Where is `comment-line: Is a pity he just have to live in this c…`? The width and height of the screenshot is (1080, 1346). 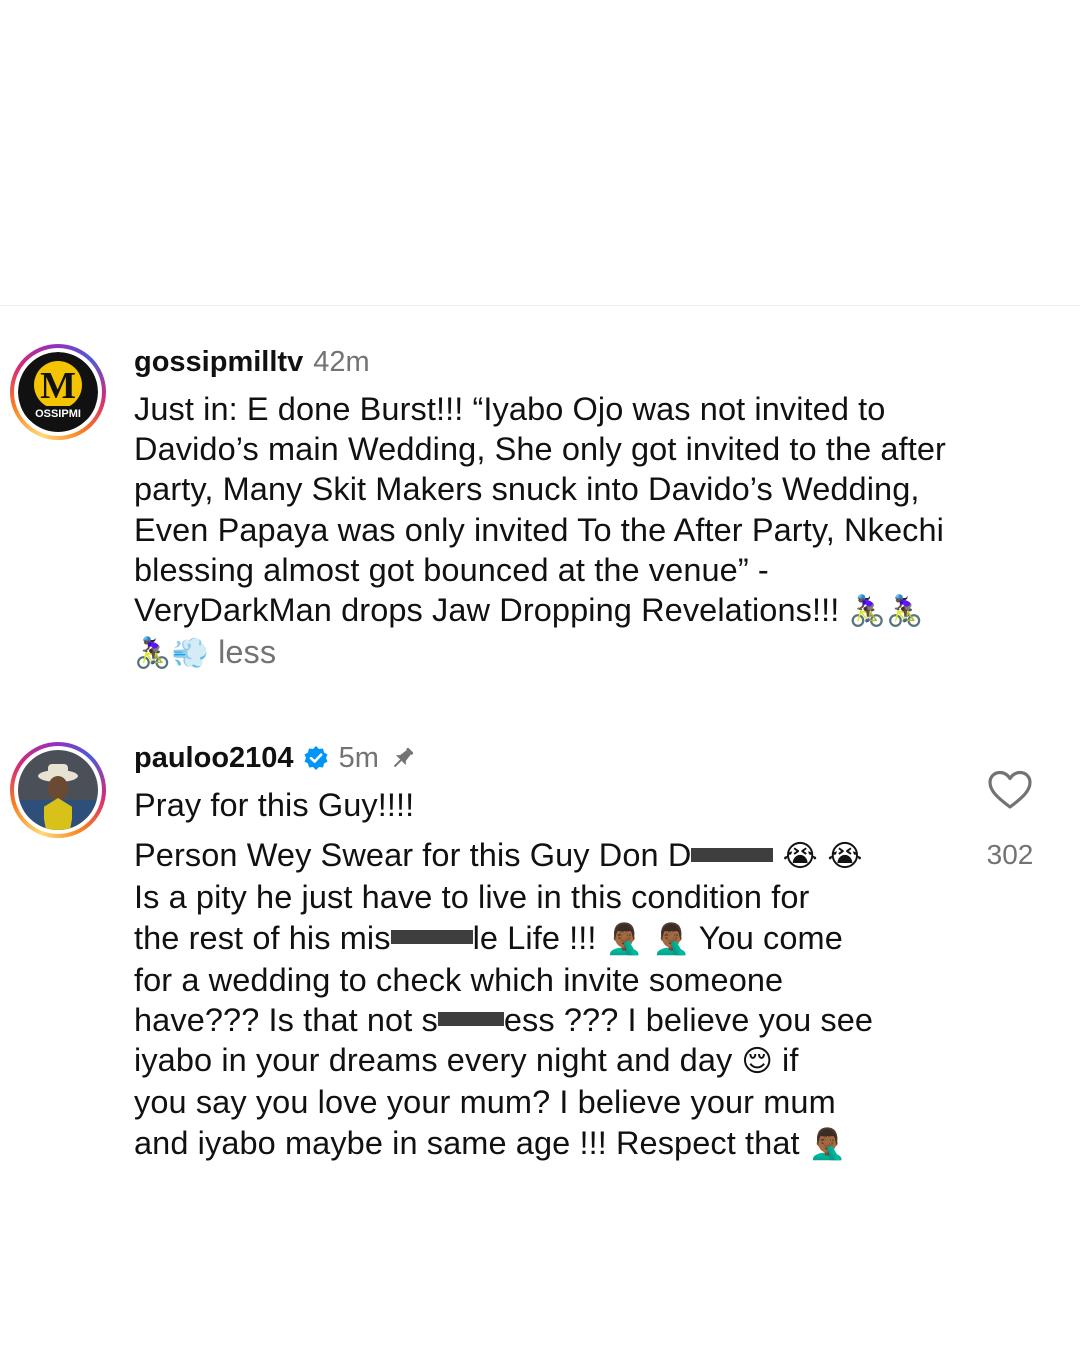 comment-line: Is a pity he just have to live in this c… is located at coordinates (472, 897).